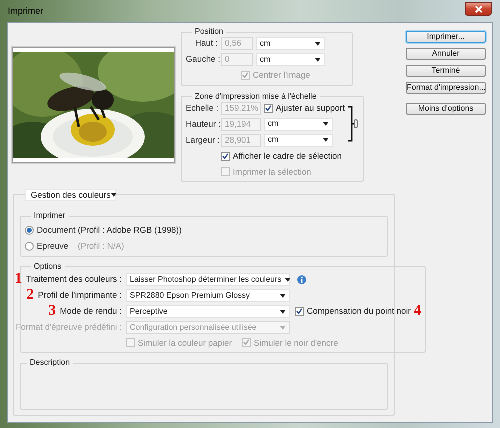 This screenshot has height=428, width=500. What do you see at coordinates (296, 343) in the screenshot?
I see `checkbox-label: Simuler le noir d'encre` at bounding box center [296, 343].